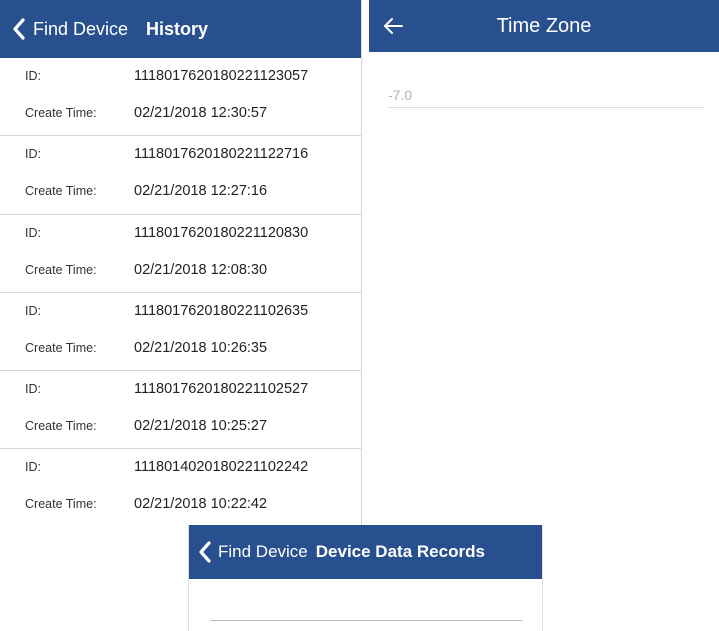  I want to click on record-time-value: 02/21/2018 10:22:42, so click(201, 504).